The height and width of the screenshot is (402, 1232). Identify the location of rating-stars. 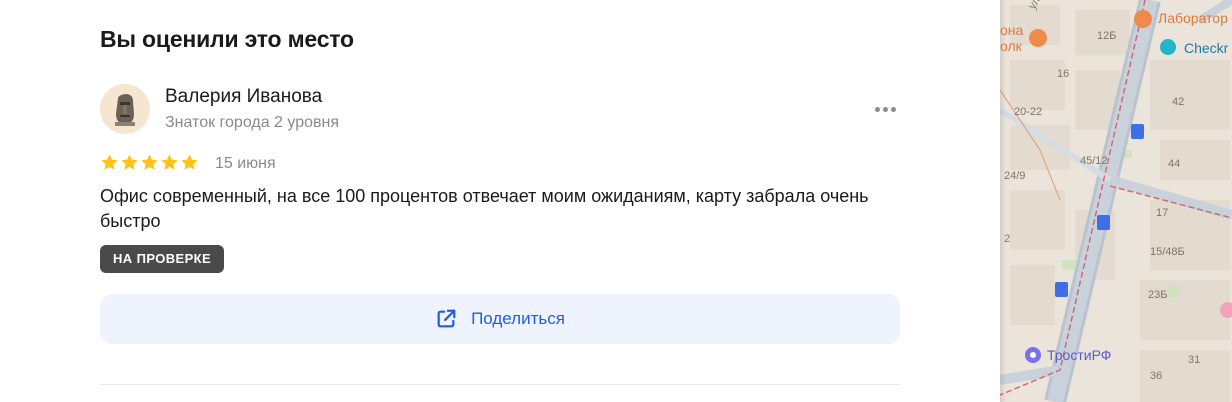
(150, 162).